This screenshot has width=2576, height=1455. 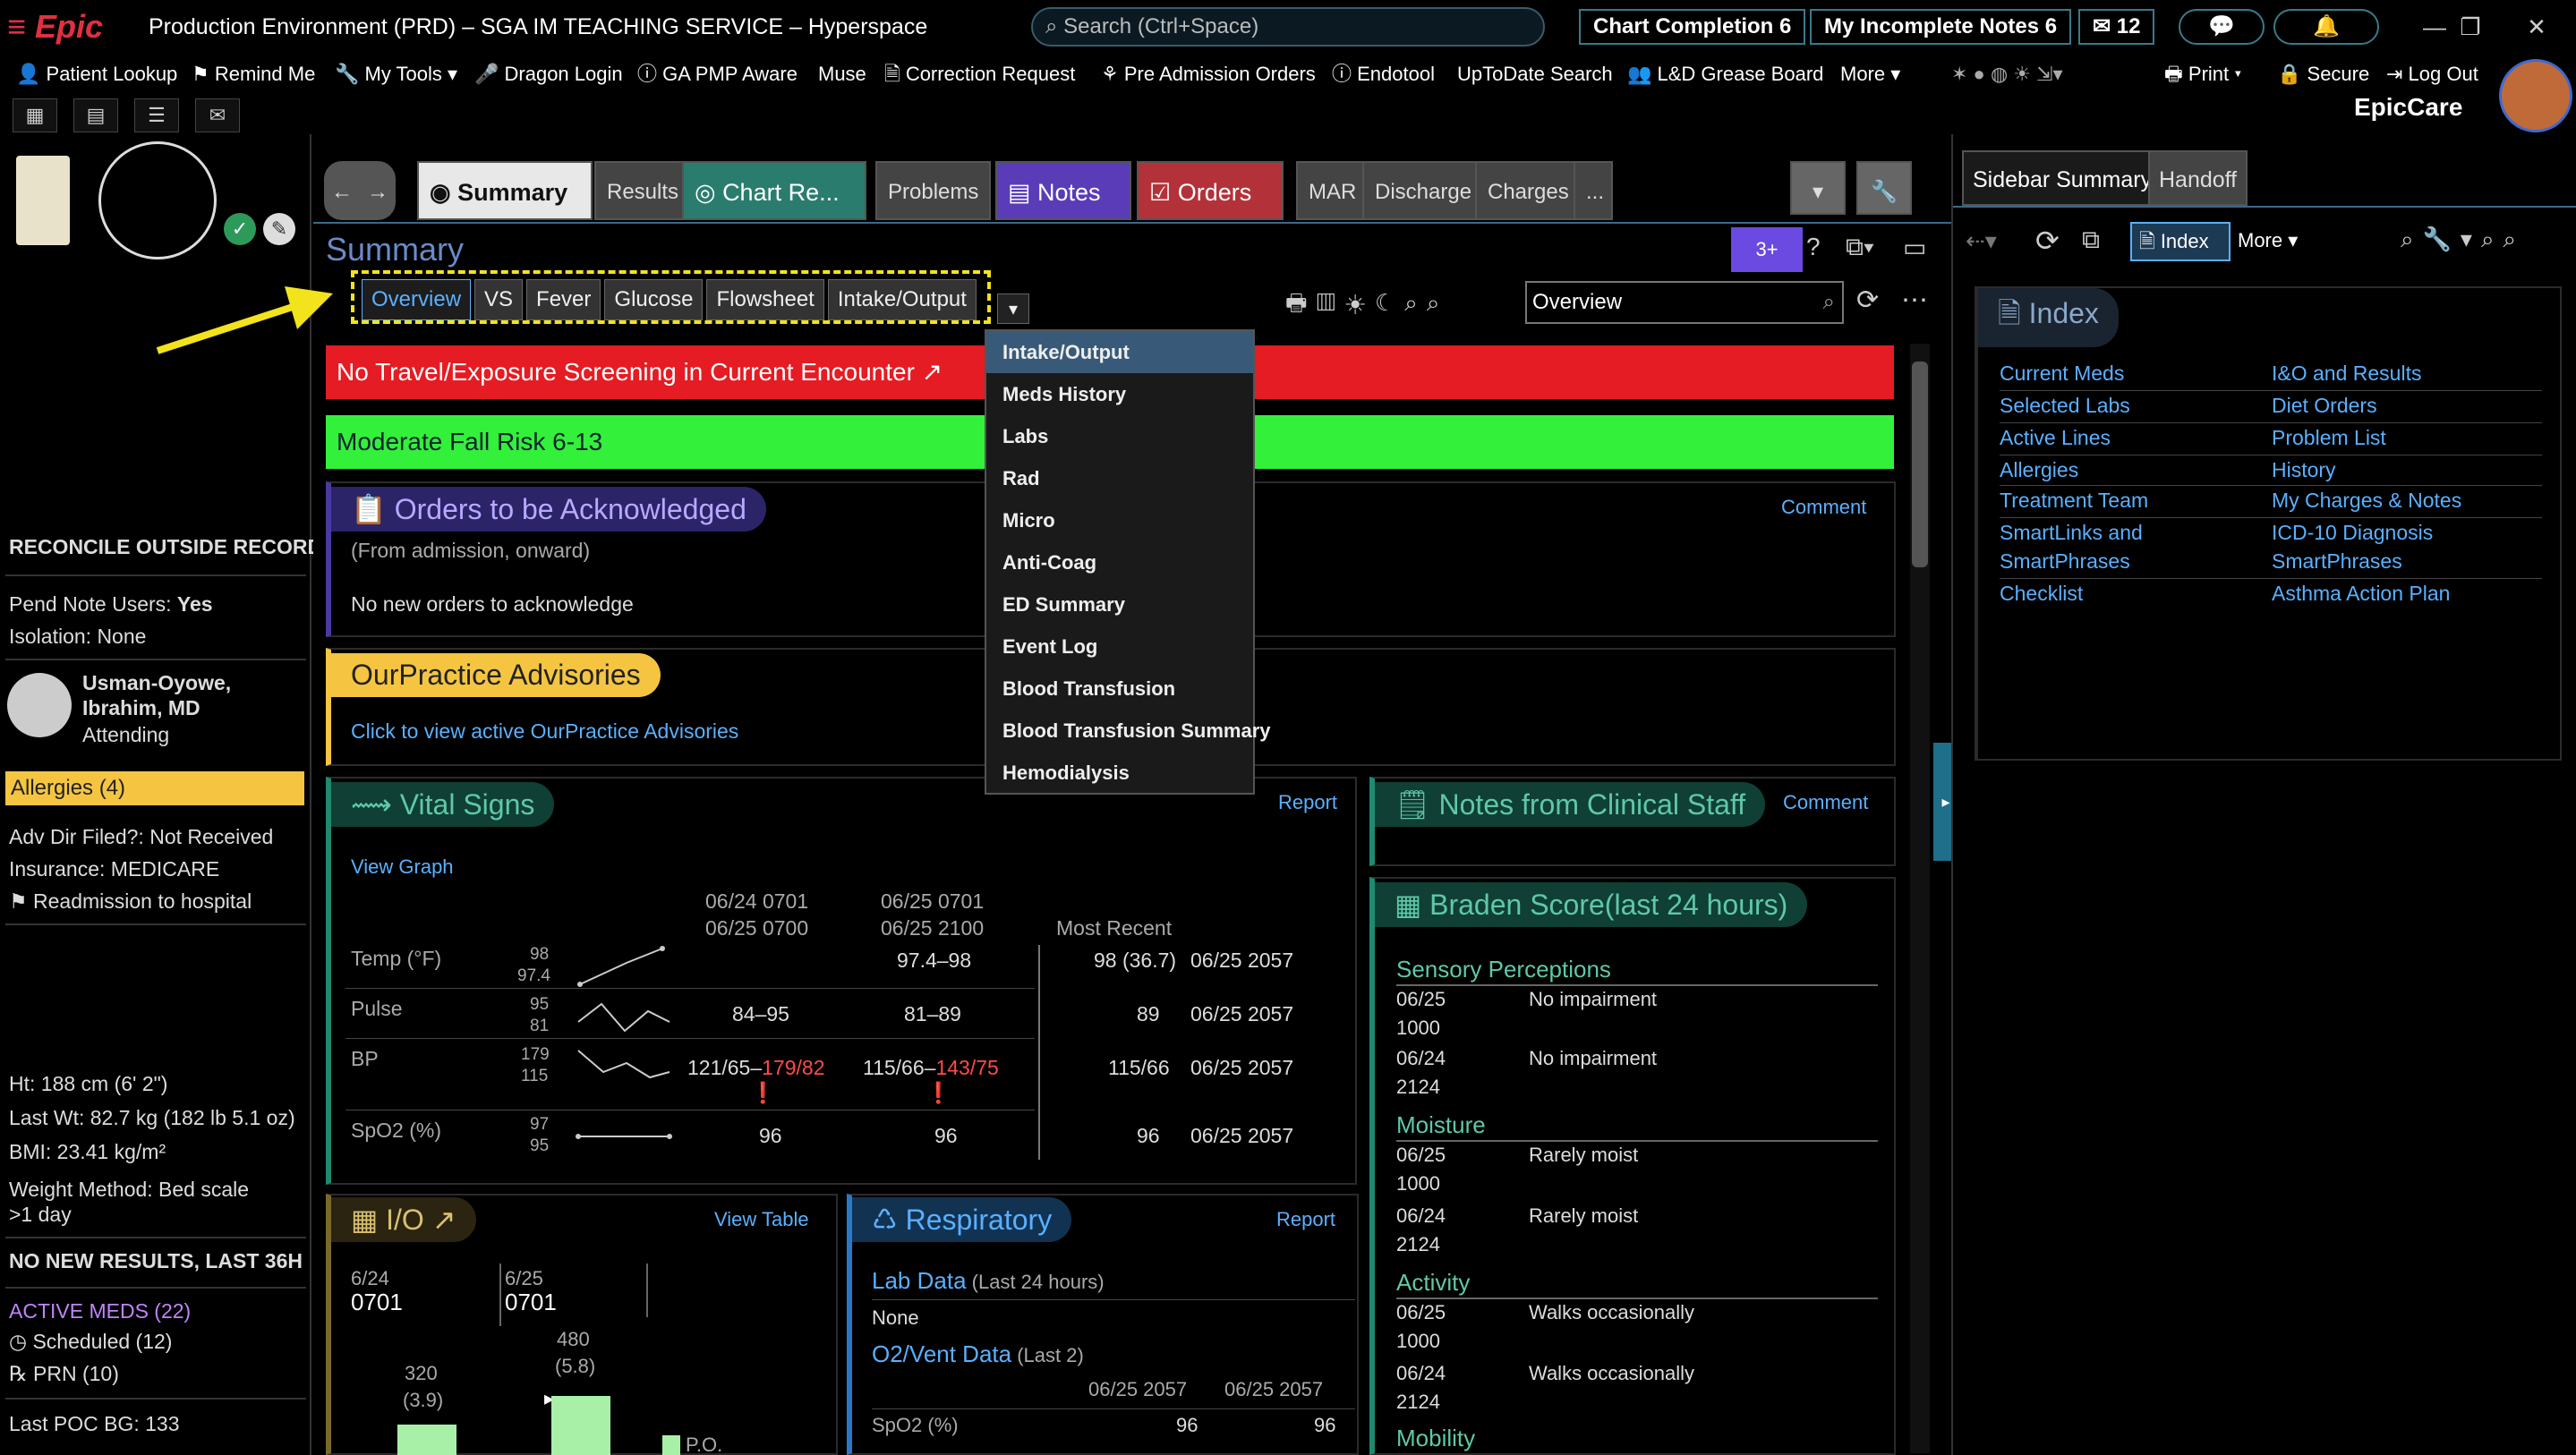 What do you see at coordinates (2324, 406) in the screenshot?
I see `index-link-diet-orders: Diet Orders` at bounding box center [2324, 406].